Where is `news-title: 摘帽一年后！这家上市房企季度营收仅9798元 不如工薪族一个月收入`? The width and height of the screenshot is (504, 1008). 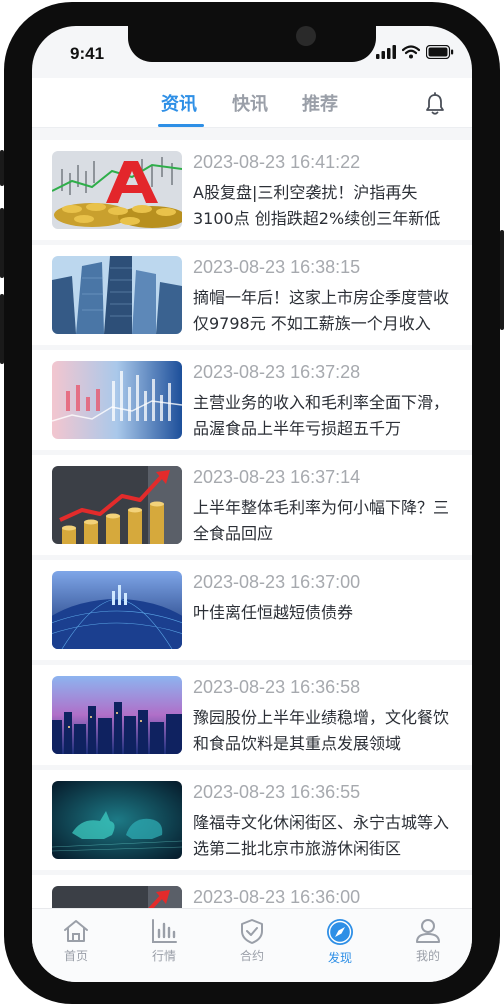 news-title: 摘帽一年后！这家上市房企季度营收仅9798元 不如工薪族一个月收入 is located at coordinates (321, 310).